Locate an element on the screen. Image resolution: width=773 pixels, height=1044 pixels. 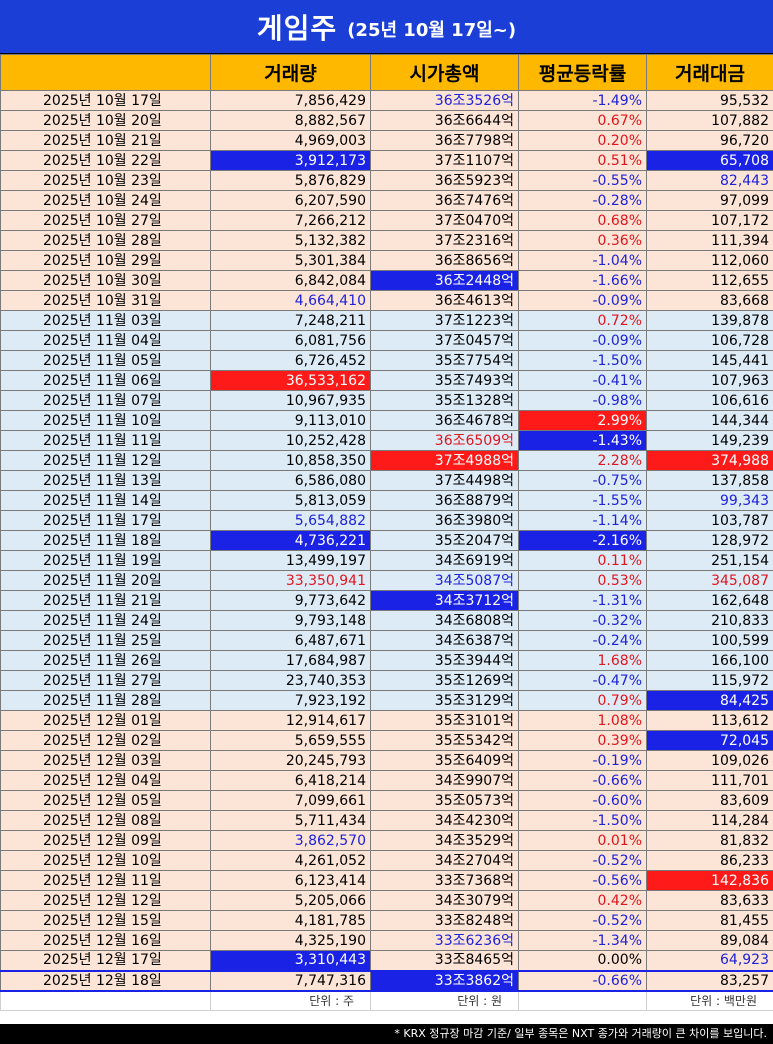
header-market-cap: 시가총액 is located at coordinates (444, 72).